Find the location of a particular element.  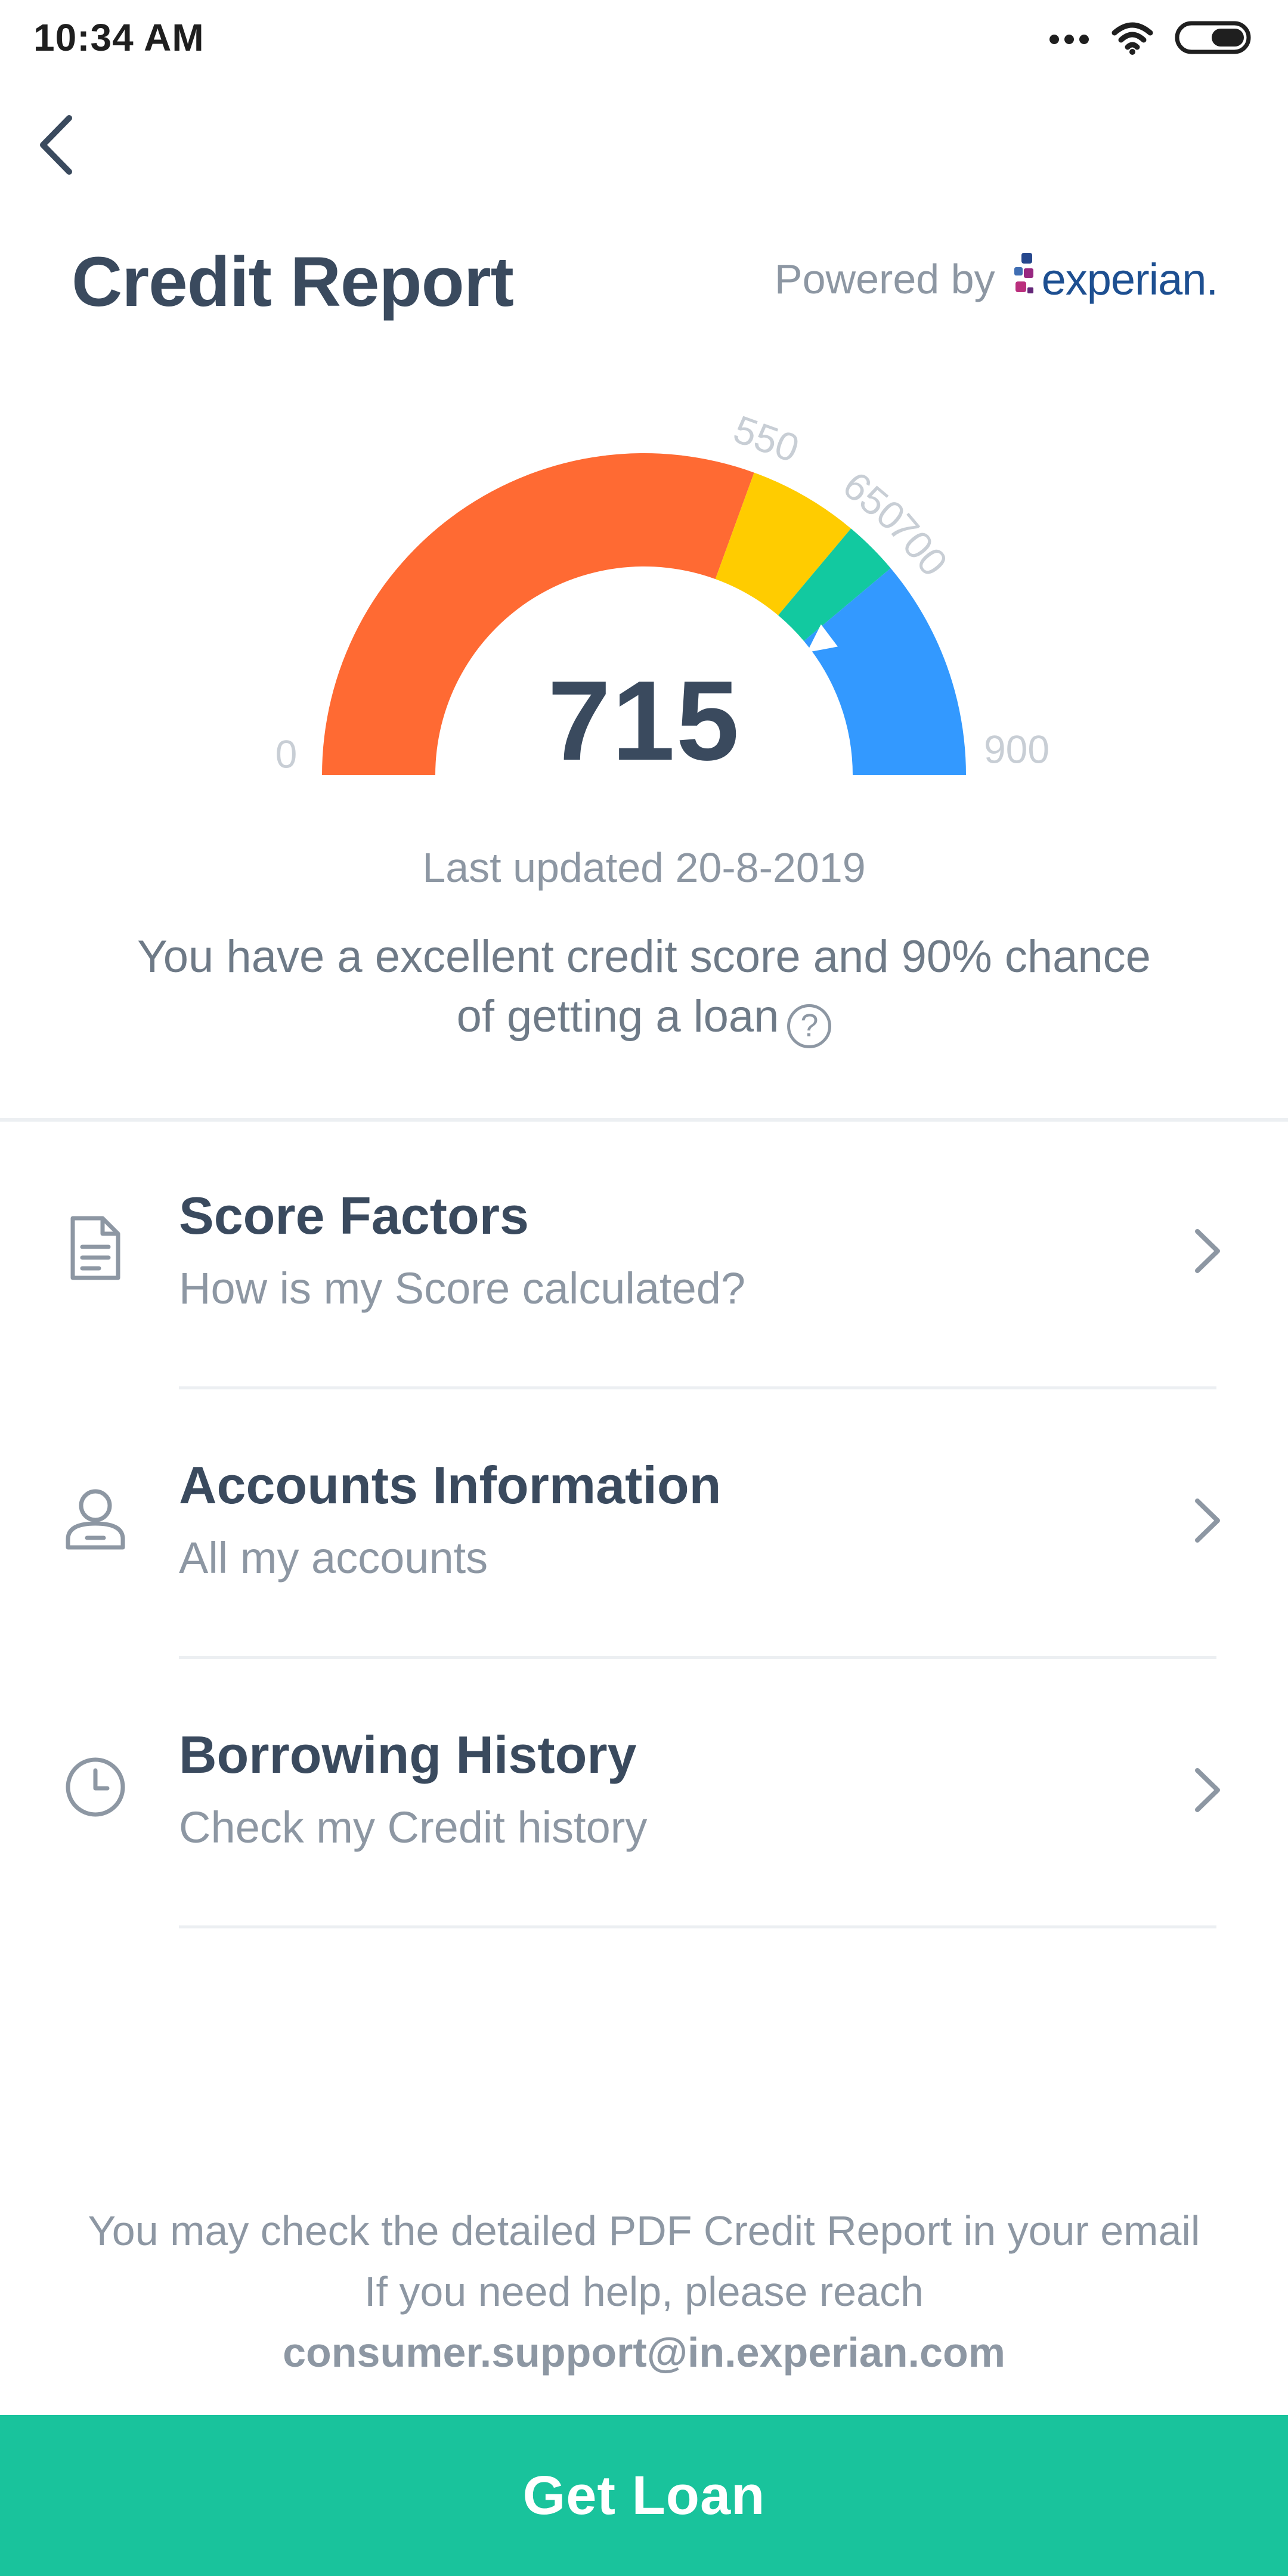

menu-item-subtitle: All my accounts is located at coordinates (334, 1558).